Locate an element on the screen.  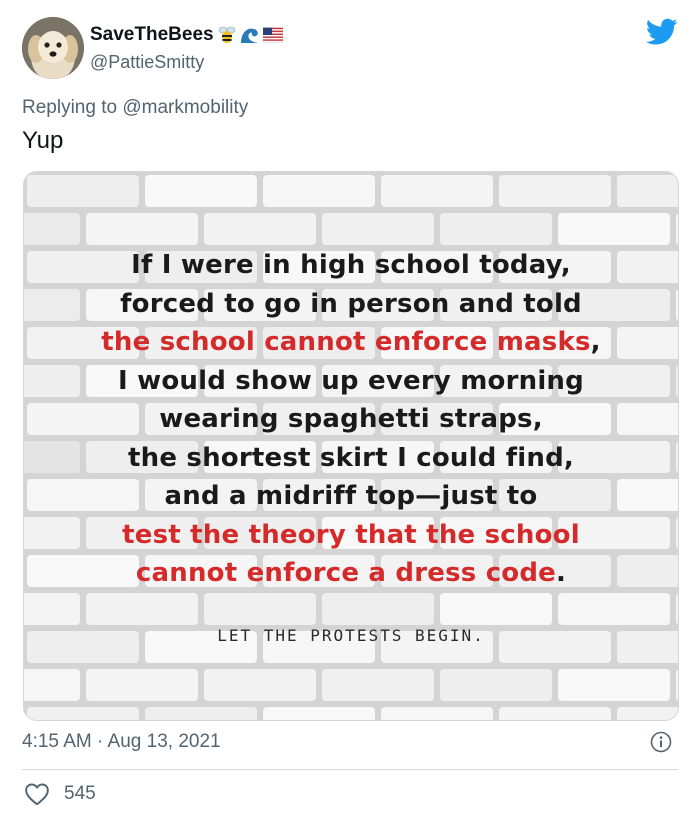
reply-context: Replying to @markmobility is located at coordinates (135, 108).